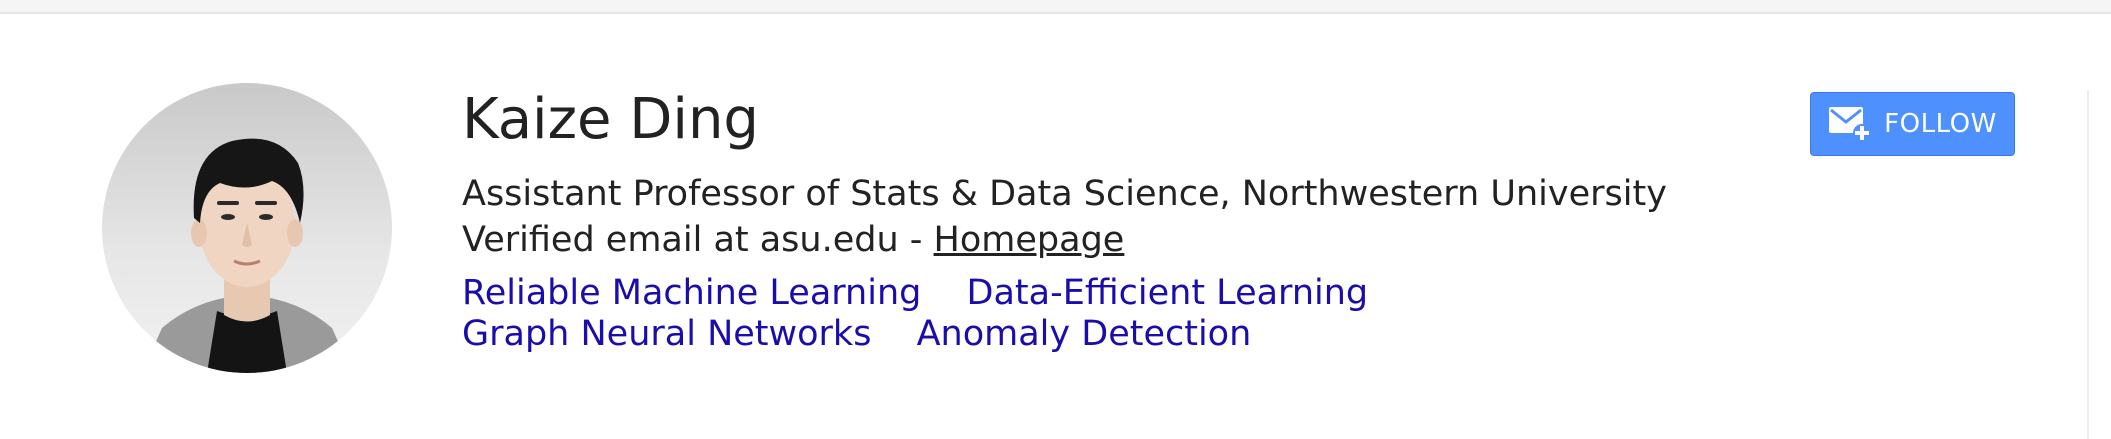 This screenshot has height=439, width=2111. Describe the element at coordinates (1084, 334) in the screenshot. I see `interest-link-anomaly-detection: Anomaly Detection` at that location.